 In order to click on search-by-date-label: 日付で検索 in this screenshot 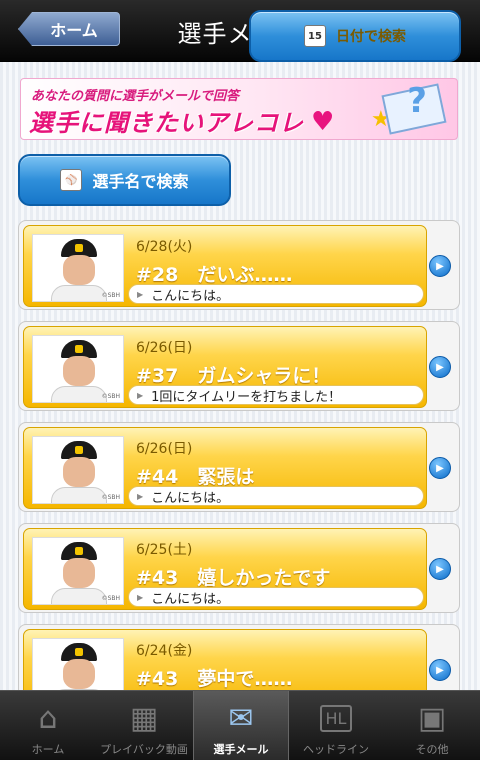, I will do `click(371, 37)`.